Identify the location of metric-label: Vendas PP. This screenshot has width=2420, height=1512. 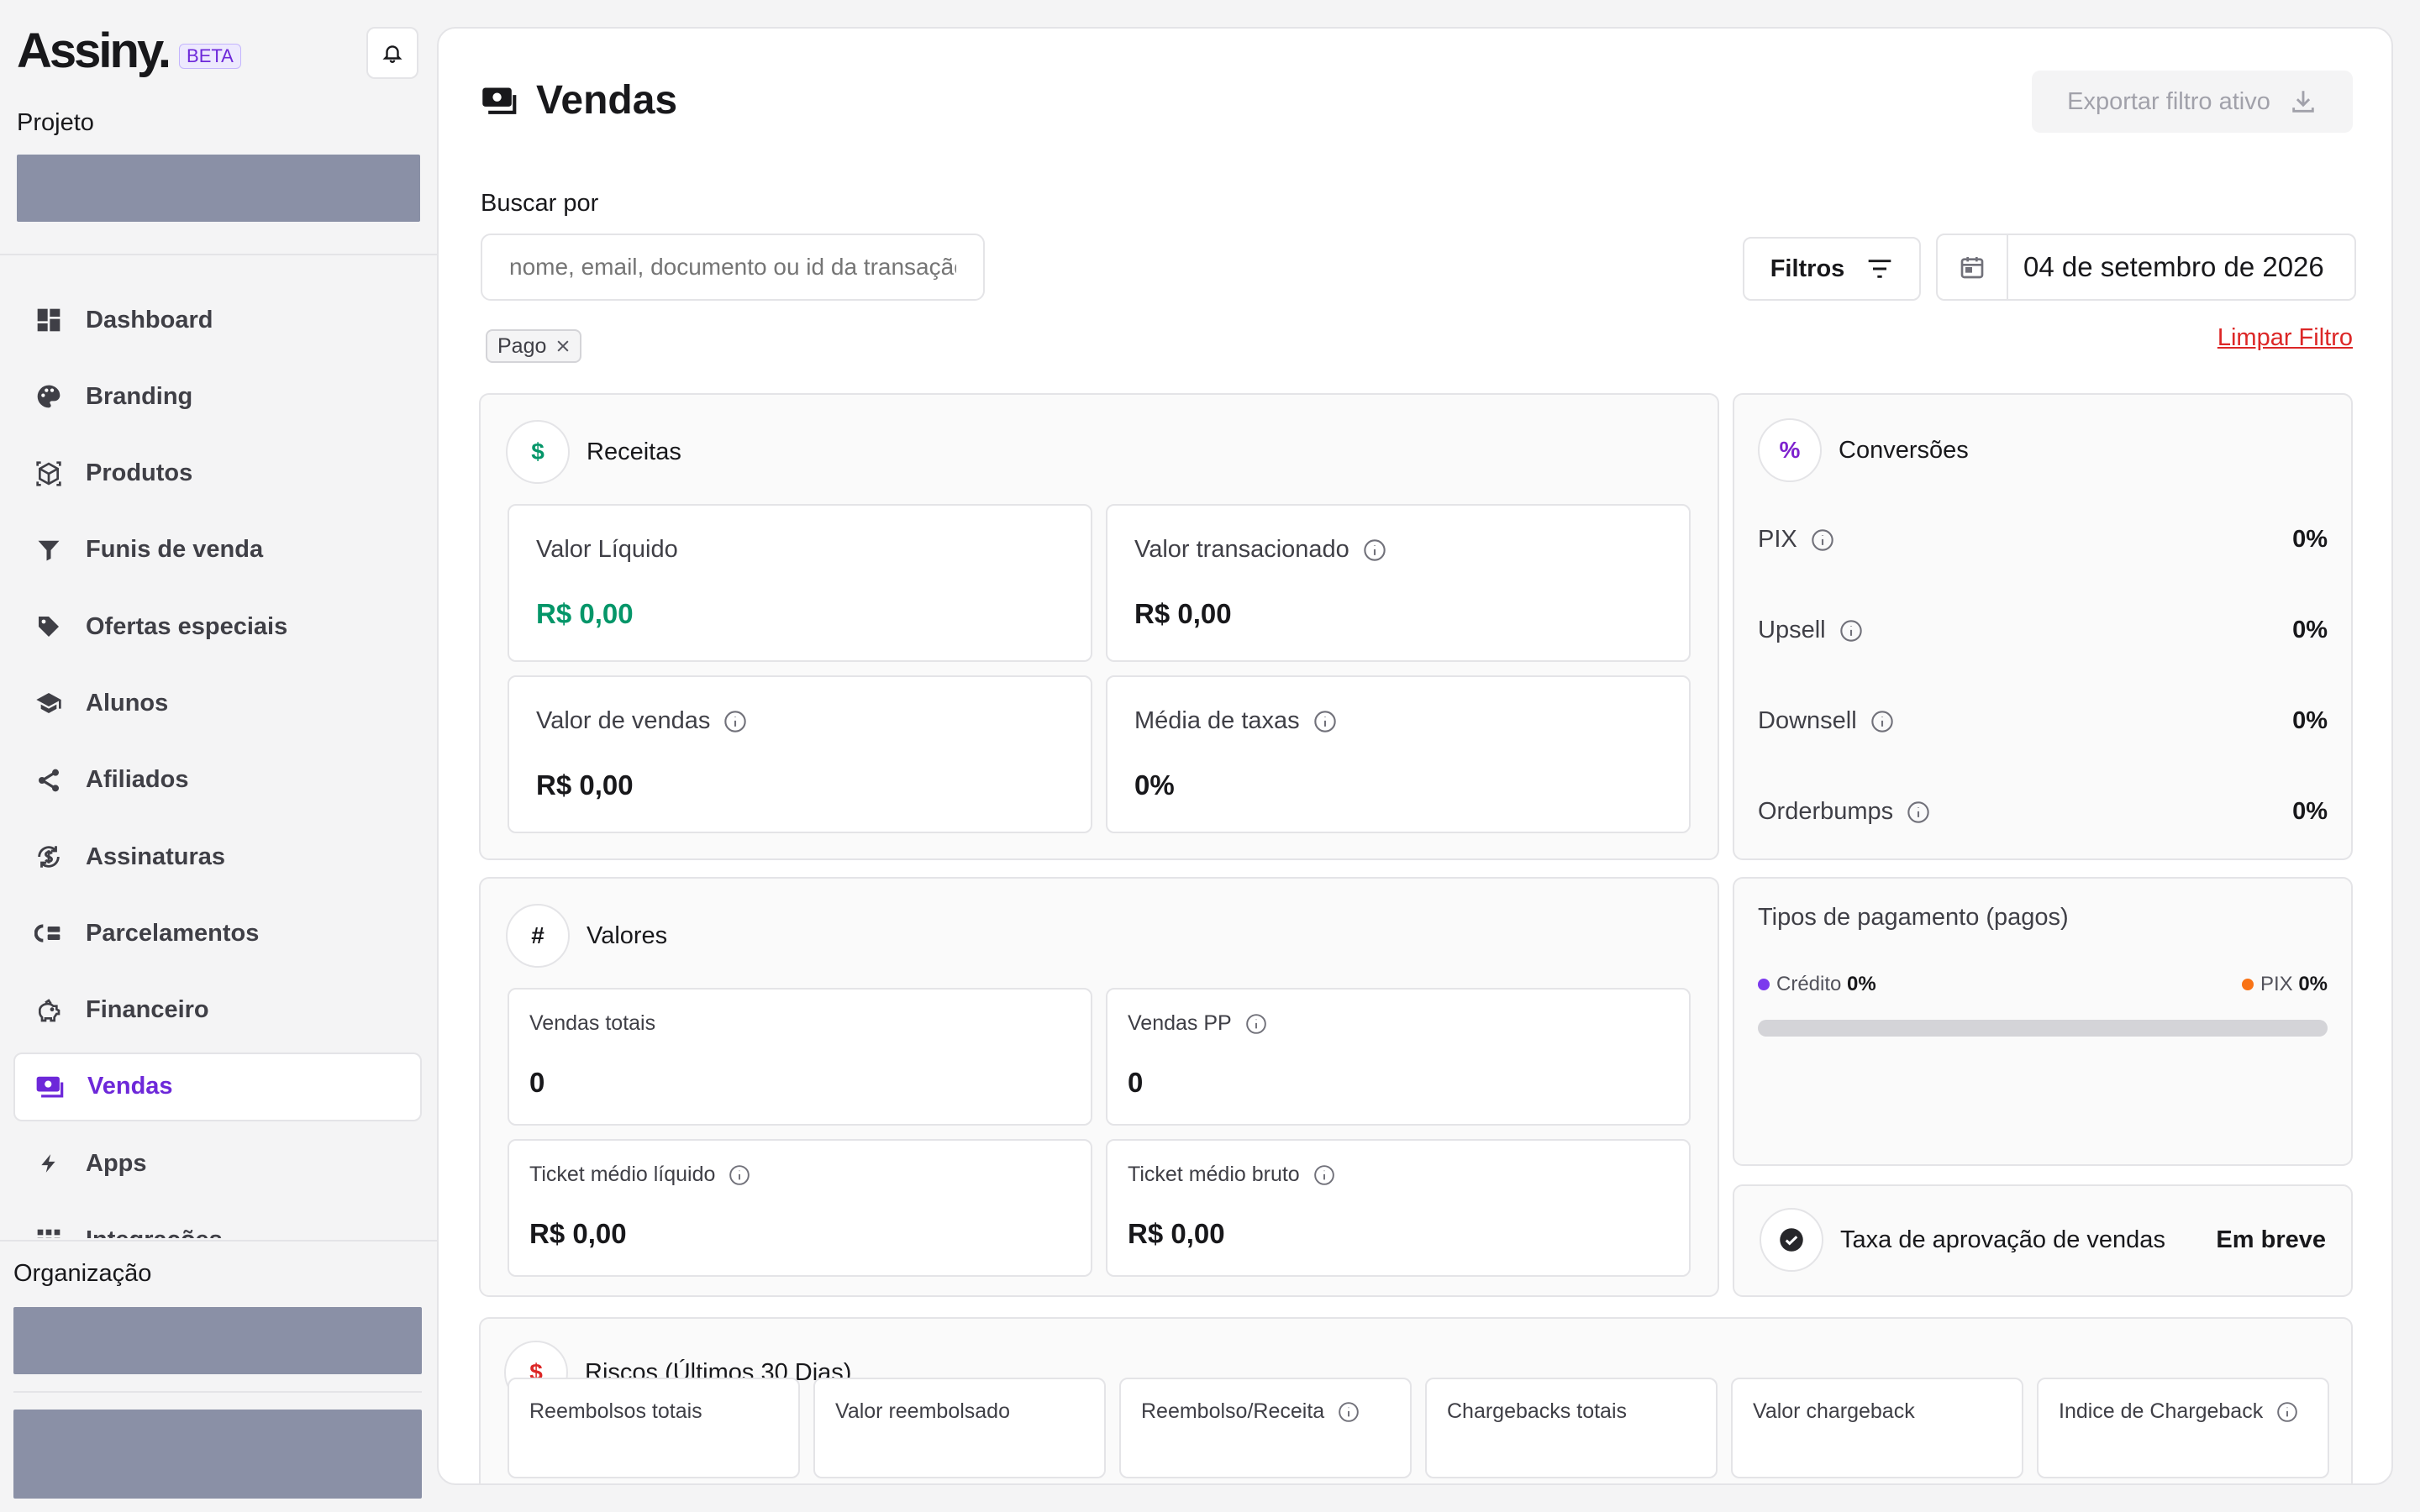
(1197, 1023).